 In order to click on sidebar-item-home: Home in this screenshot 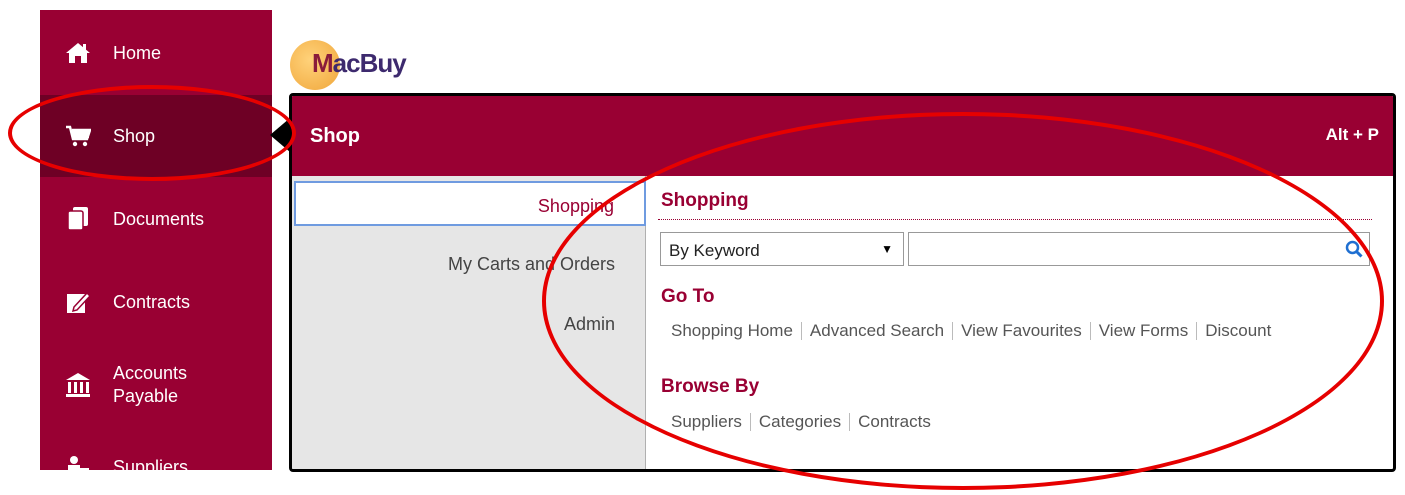, I will do `click(156, 53)`.